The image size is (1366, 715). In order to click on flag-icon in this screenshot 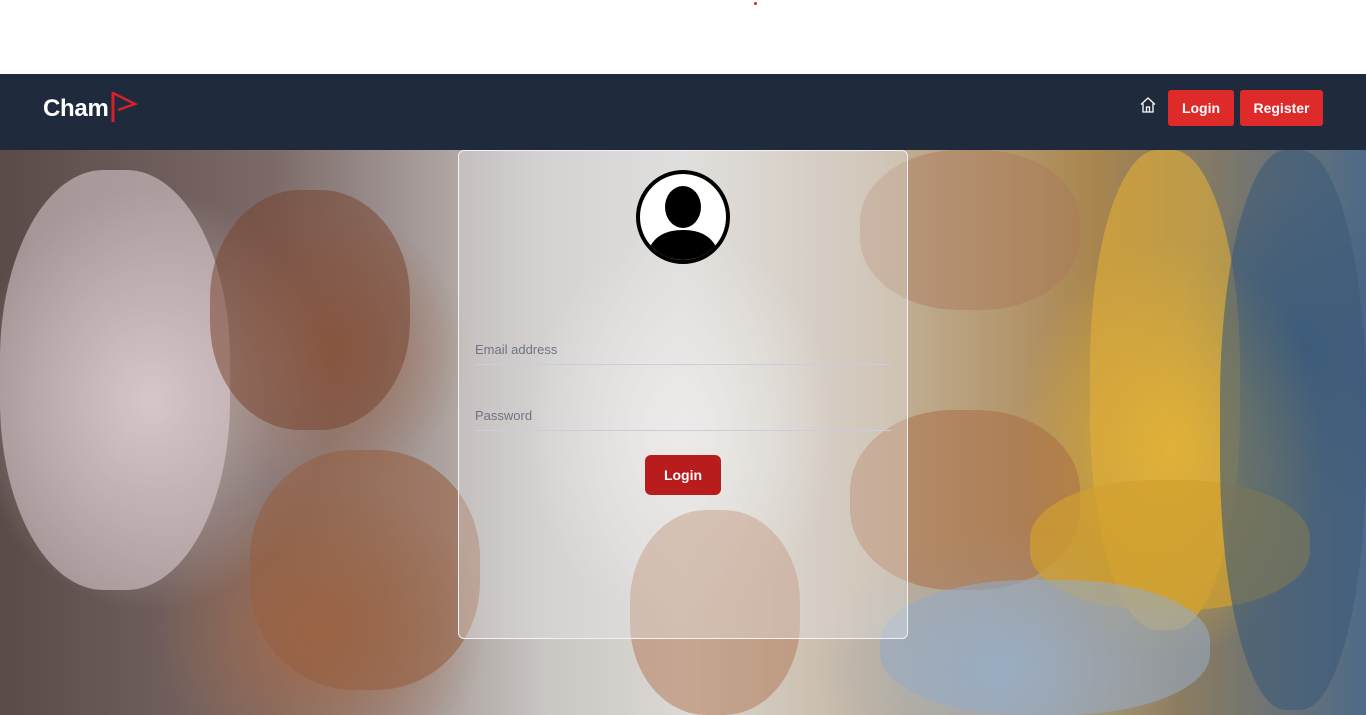, I will do `click(125, 106)`.